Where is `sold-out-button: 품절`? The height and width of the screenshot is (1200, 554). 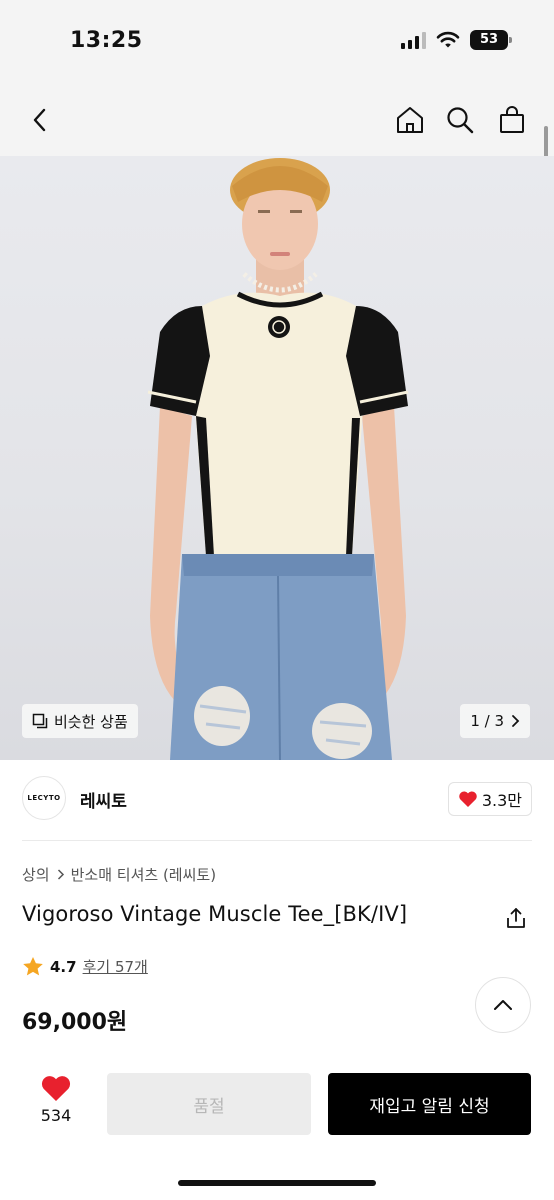
sold-out-button: 품절 is located at coordinates (209, 1104).